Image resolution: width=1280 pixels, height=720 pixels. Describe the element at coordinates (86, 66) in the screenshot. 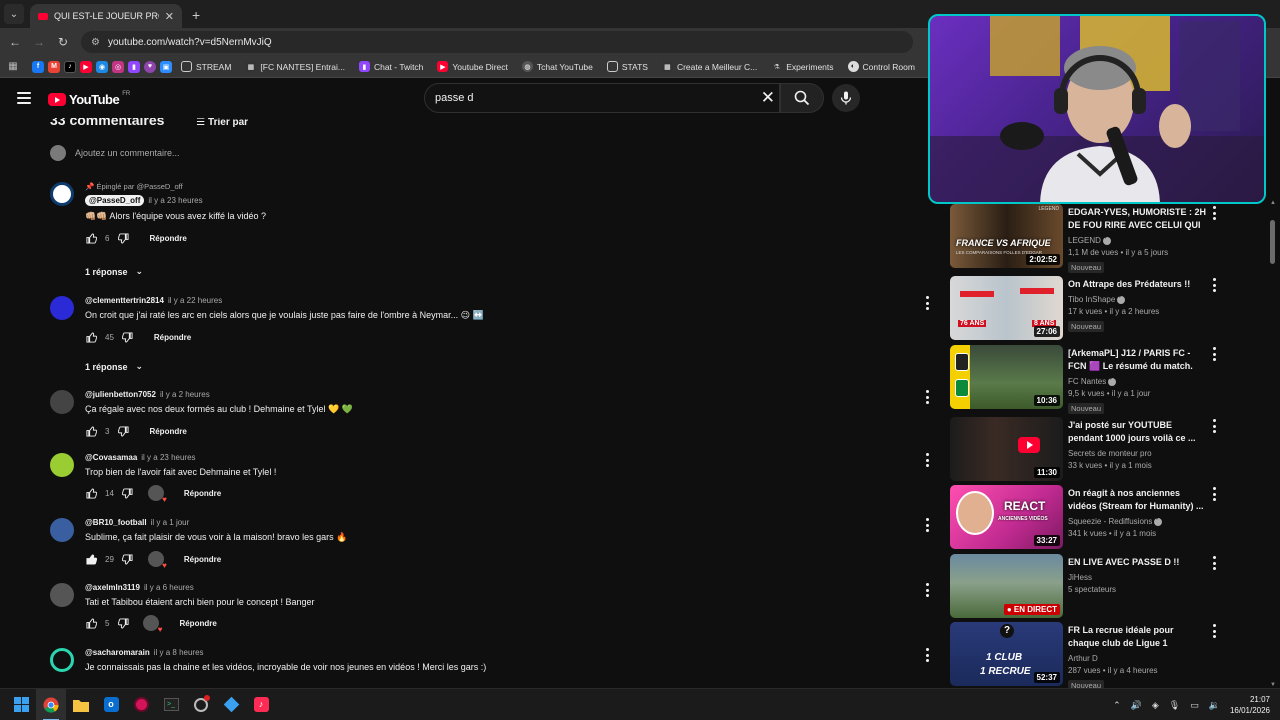

I see `youtube-icon: ▶` at that location.